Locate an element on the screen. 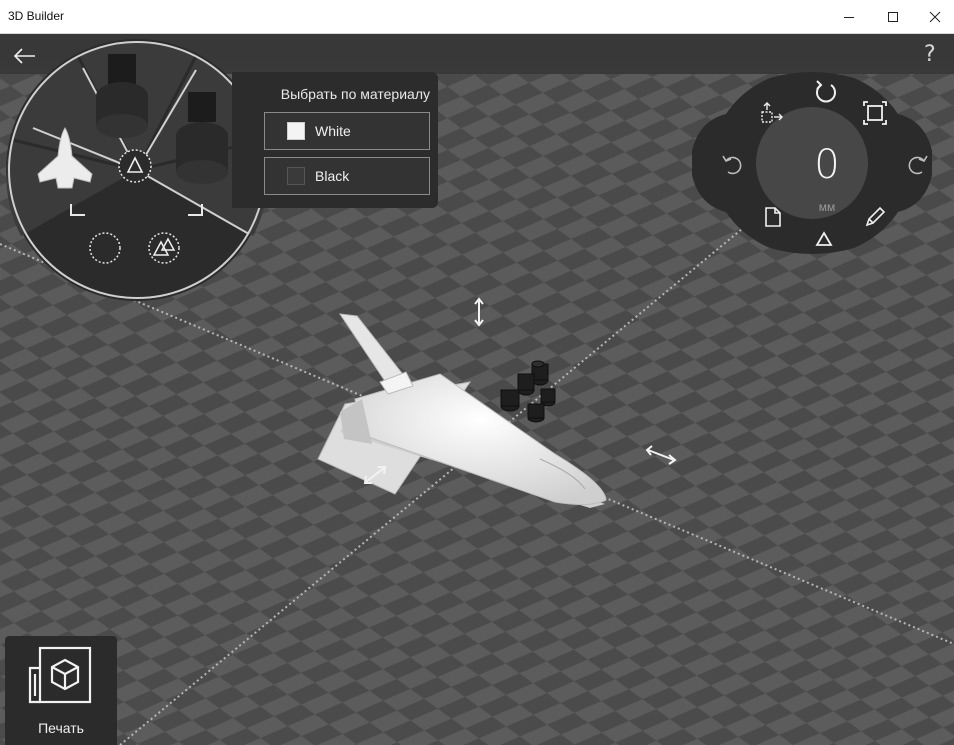 The height and width of the screenshot is (745, 954). maximize-icon is located at coordinates (893, 16).